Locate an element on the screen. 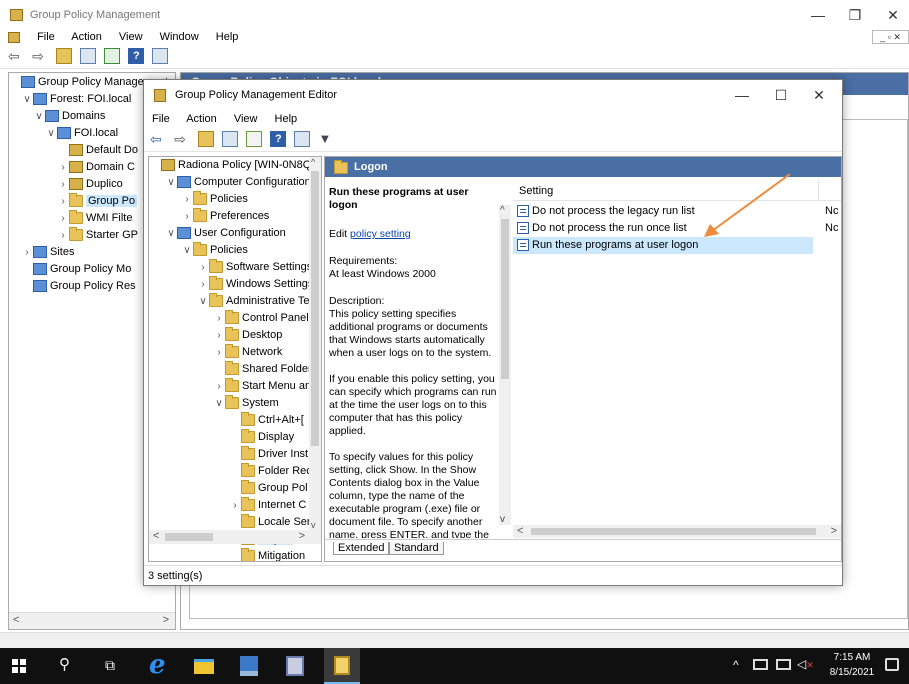 Image resolution: width=909 pixels, height=684 pixels. task-view-icon: ⧉ is located at coordinates (110, 665).